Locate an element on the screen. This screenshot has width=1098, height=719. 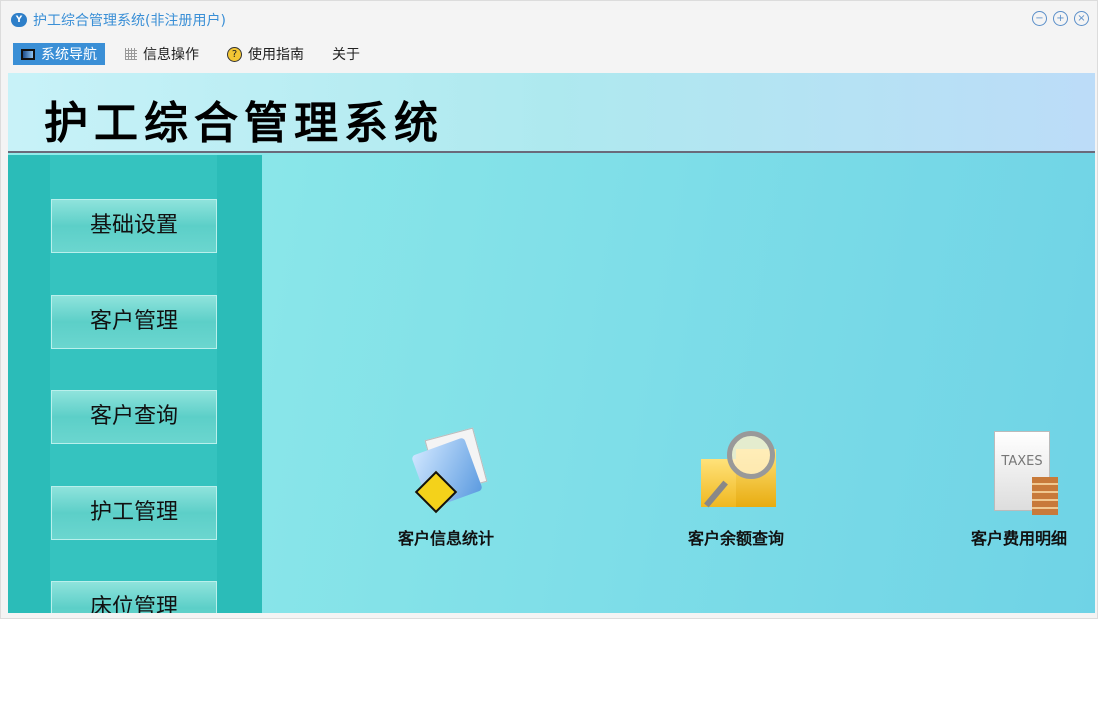
sidebar-customer-management: 客户管理 is located at coordinates (134, 322).